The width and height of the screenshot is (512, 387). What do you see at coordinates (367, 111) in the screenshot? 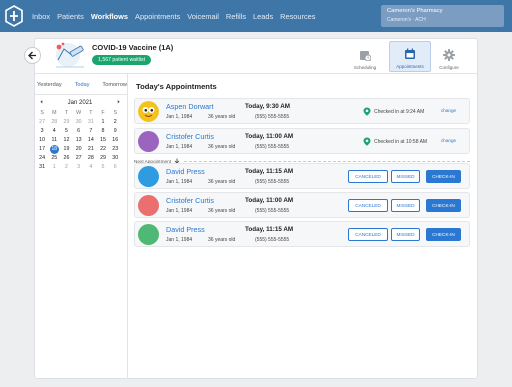
I see `location-pin-icon` at bounding box center [367, 111].